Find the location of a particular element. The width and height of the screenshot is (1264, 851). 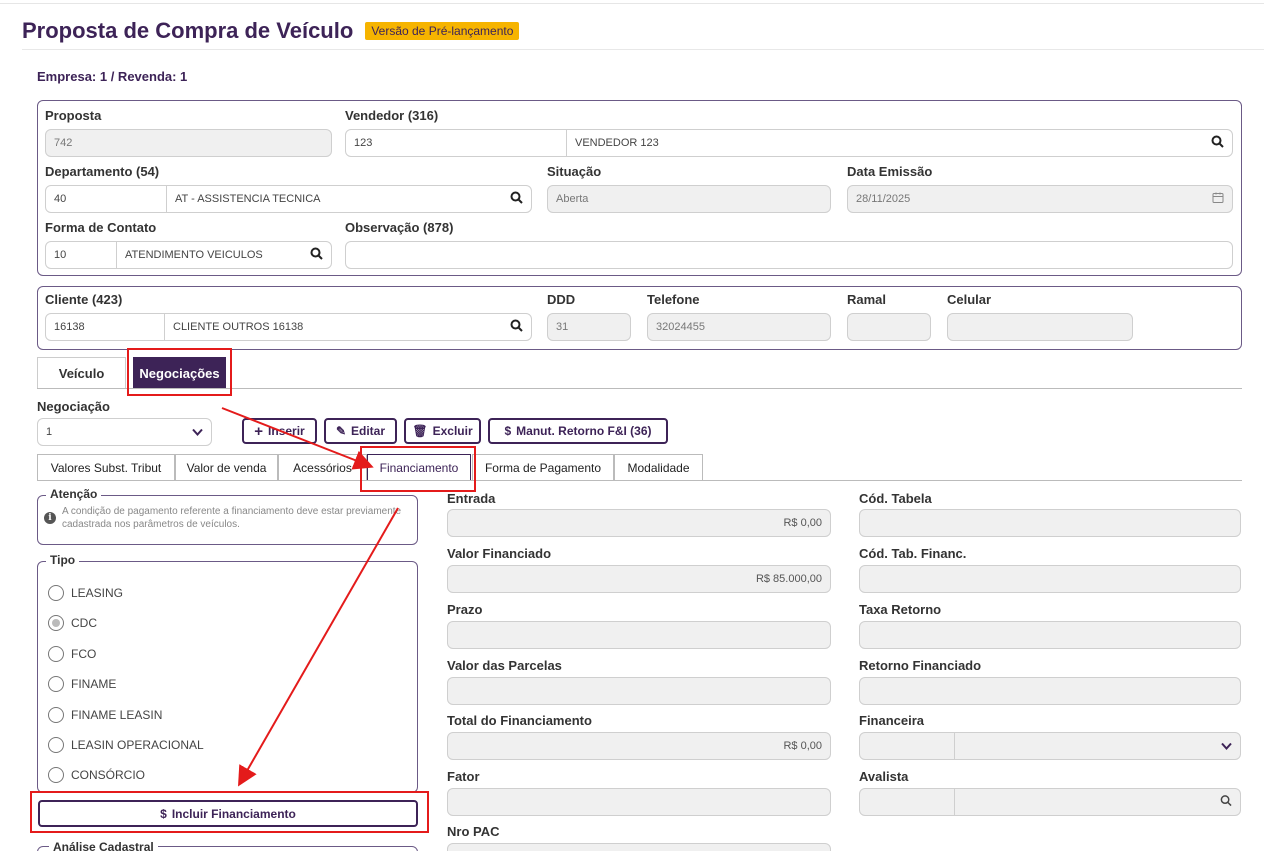

header-divider is located at coordinates (643, 49).